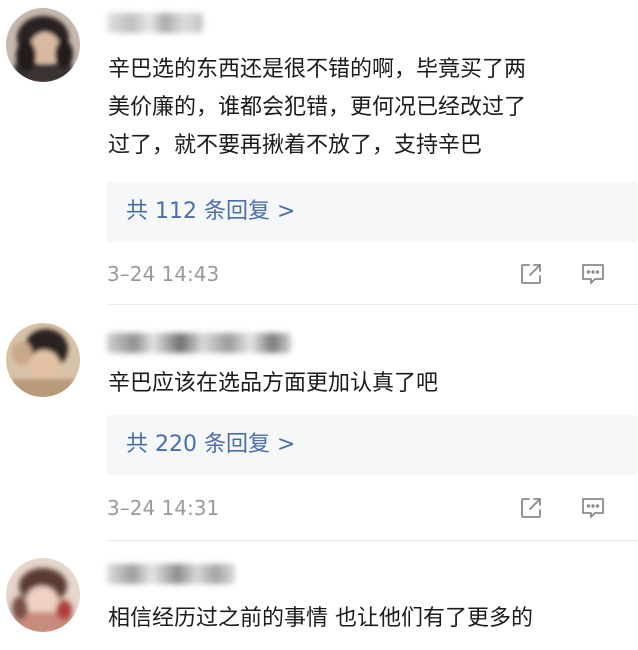 The width and height of the screenshot is (638, 650). What do you see at coordinates (320, 618) in the screenshot?
I see `comment-text-line: 相信经历过之前的事情 也让他们有了更多的` at bounding box center [320, 618].